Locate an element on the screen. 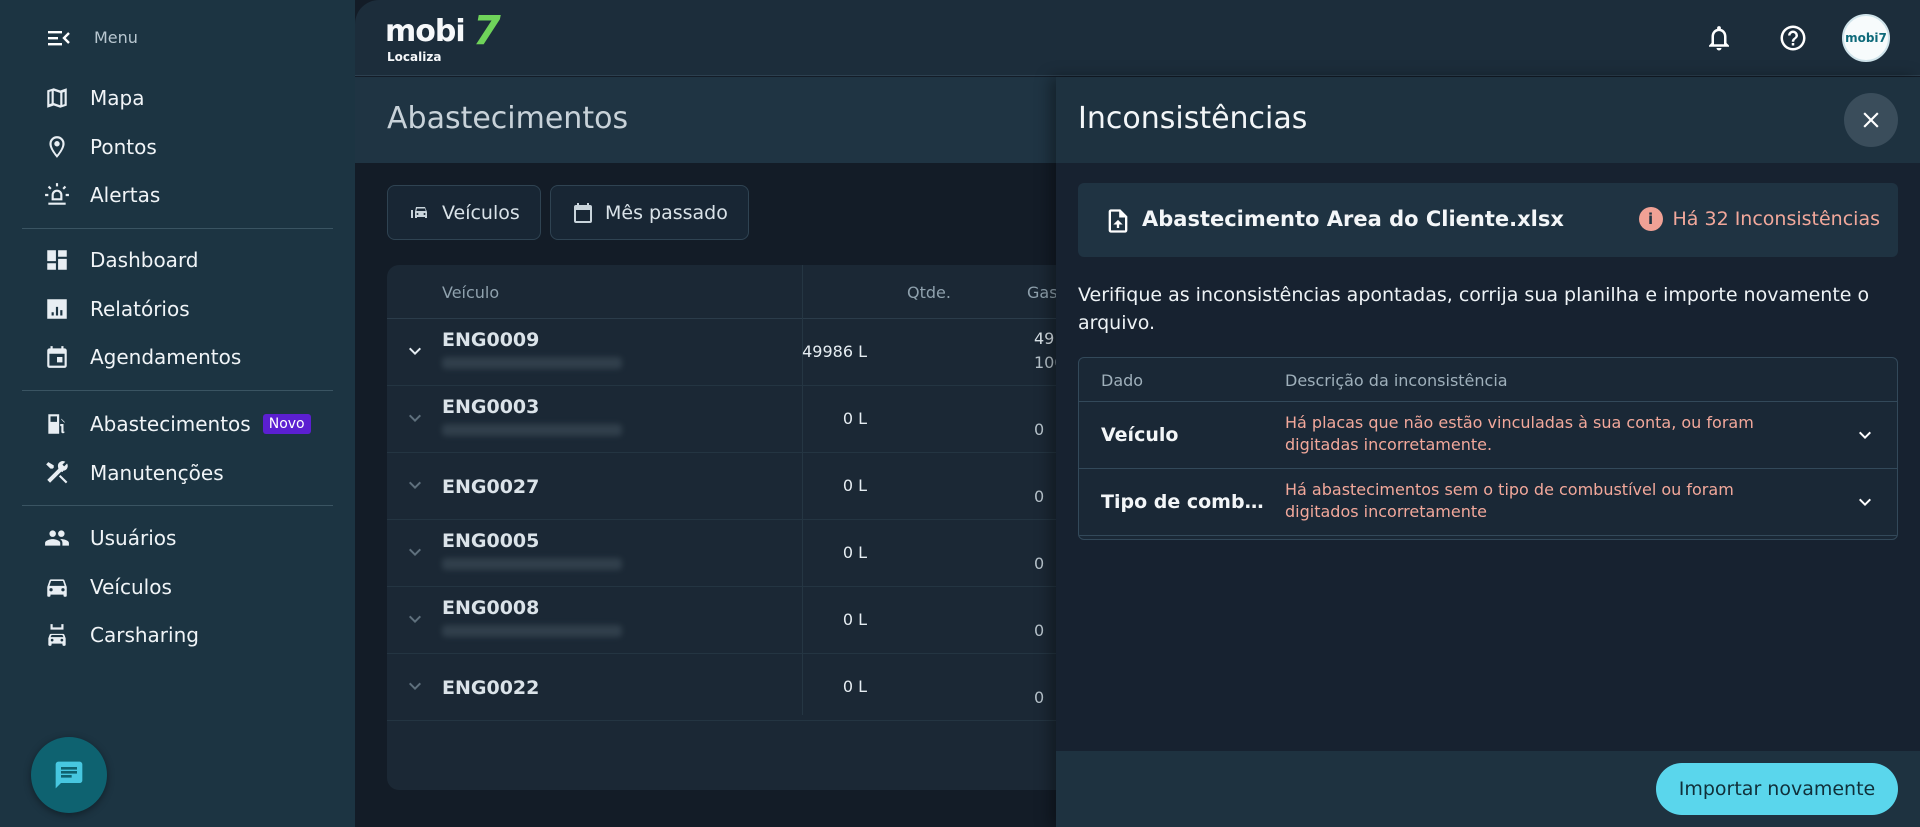 This screenshot has width=1920, height=827. nav-group-admin: Usuários Veículos Carsharing is located at coordinates (177, 587).